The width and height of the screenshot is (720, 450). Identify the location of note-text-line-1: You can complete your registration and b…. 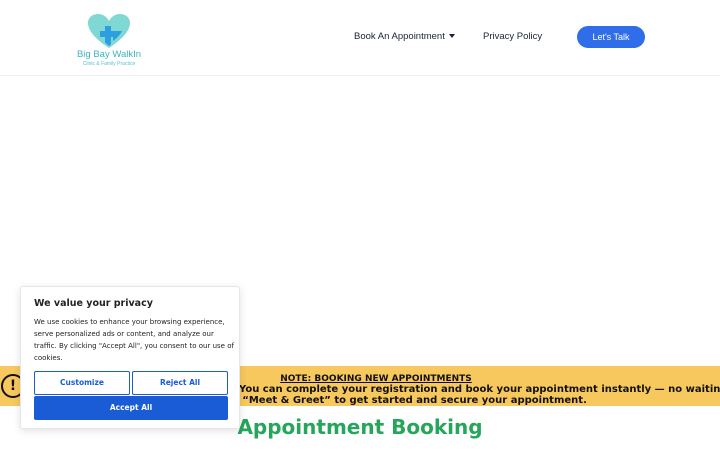
(479, 389).